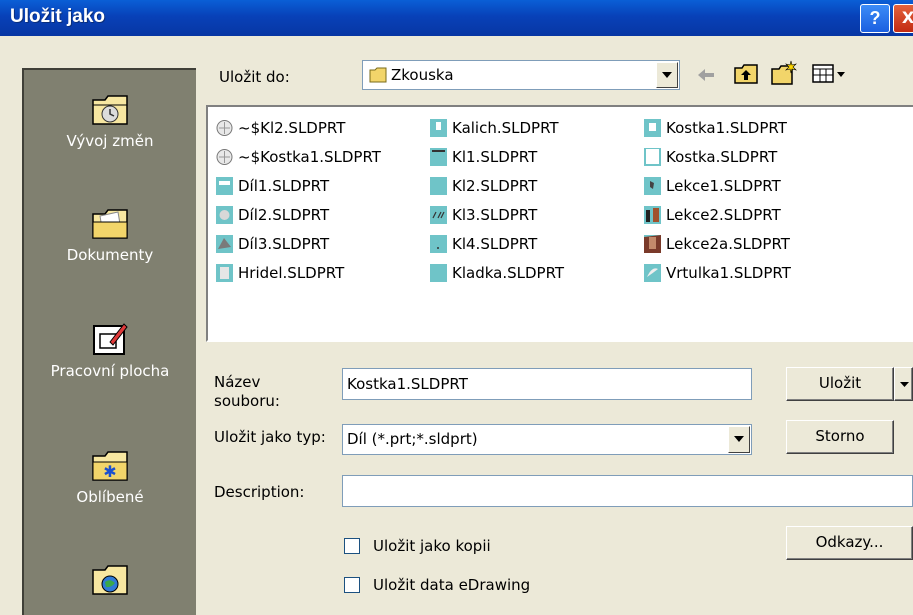 This screenshot has width=913, height=615. I want to click on help-button: ?, so click(875, 18).